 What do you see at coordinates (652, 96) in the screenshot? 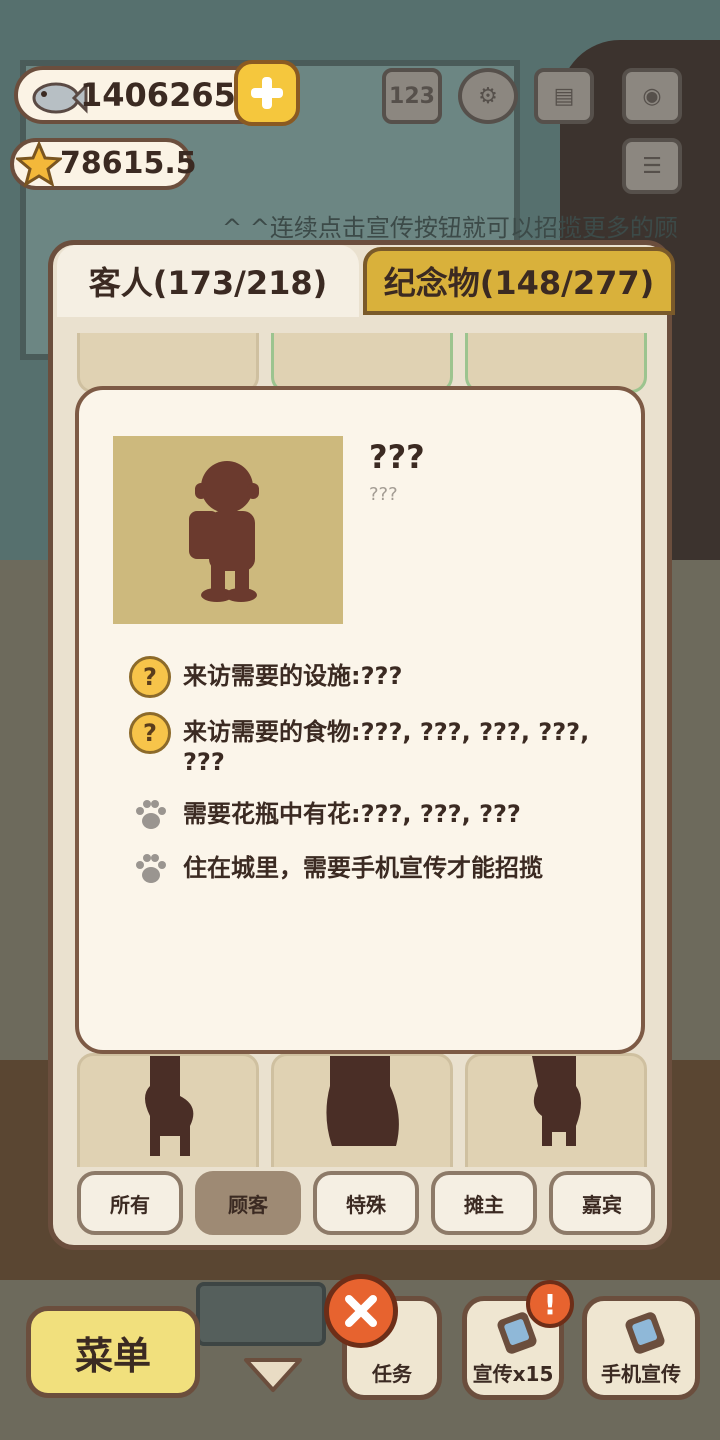
I see `camera-icon: ◉` at bounding box center [652, 96].